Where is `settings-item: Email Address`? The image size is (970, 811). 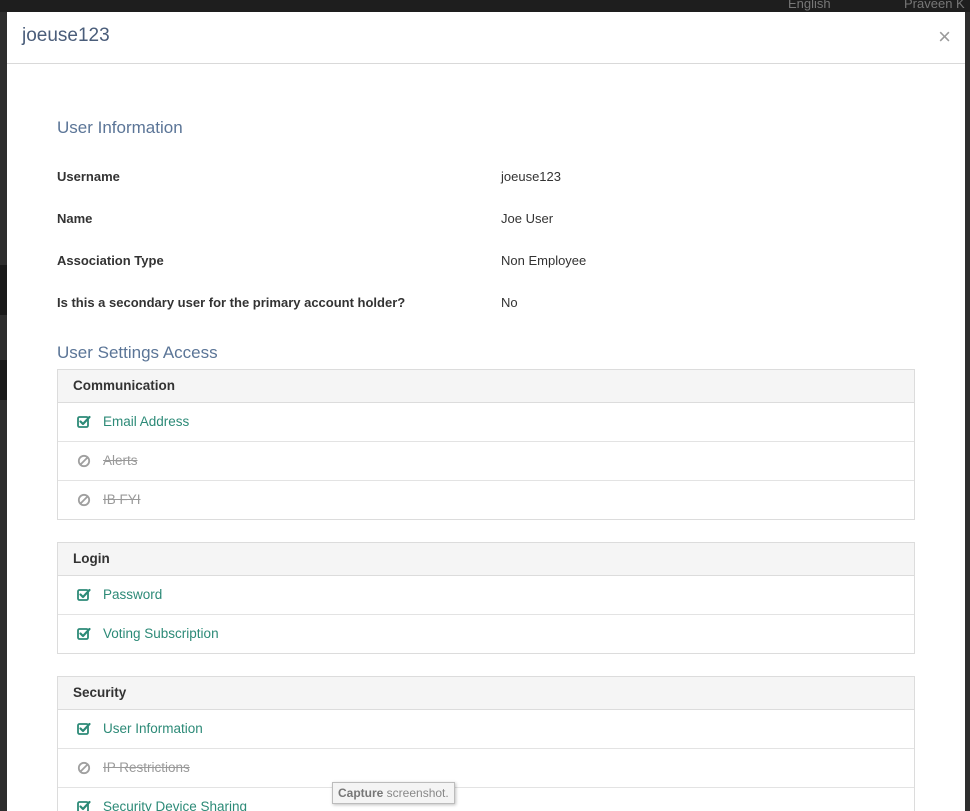
settings-item: Email Address is located at coordinates (486, 422).